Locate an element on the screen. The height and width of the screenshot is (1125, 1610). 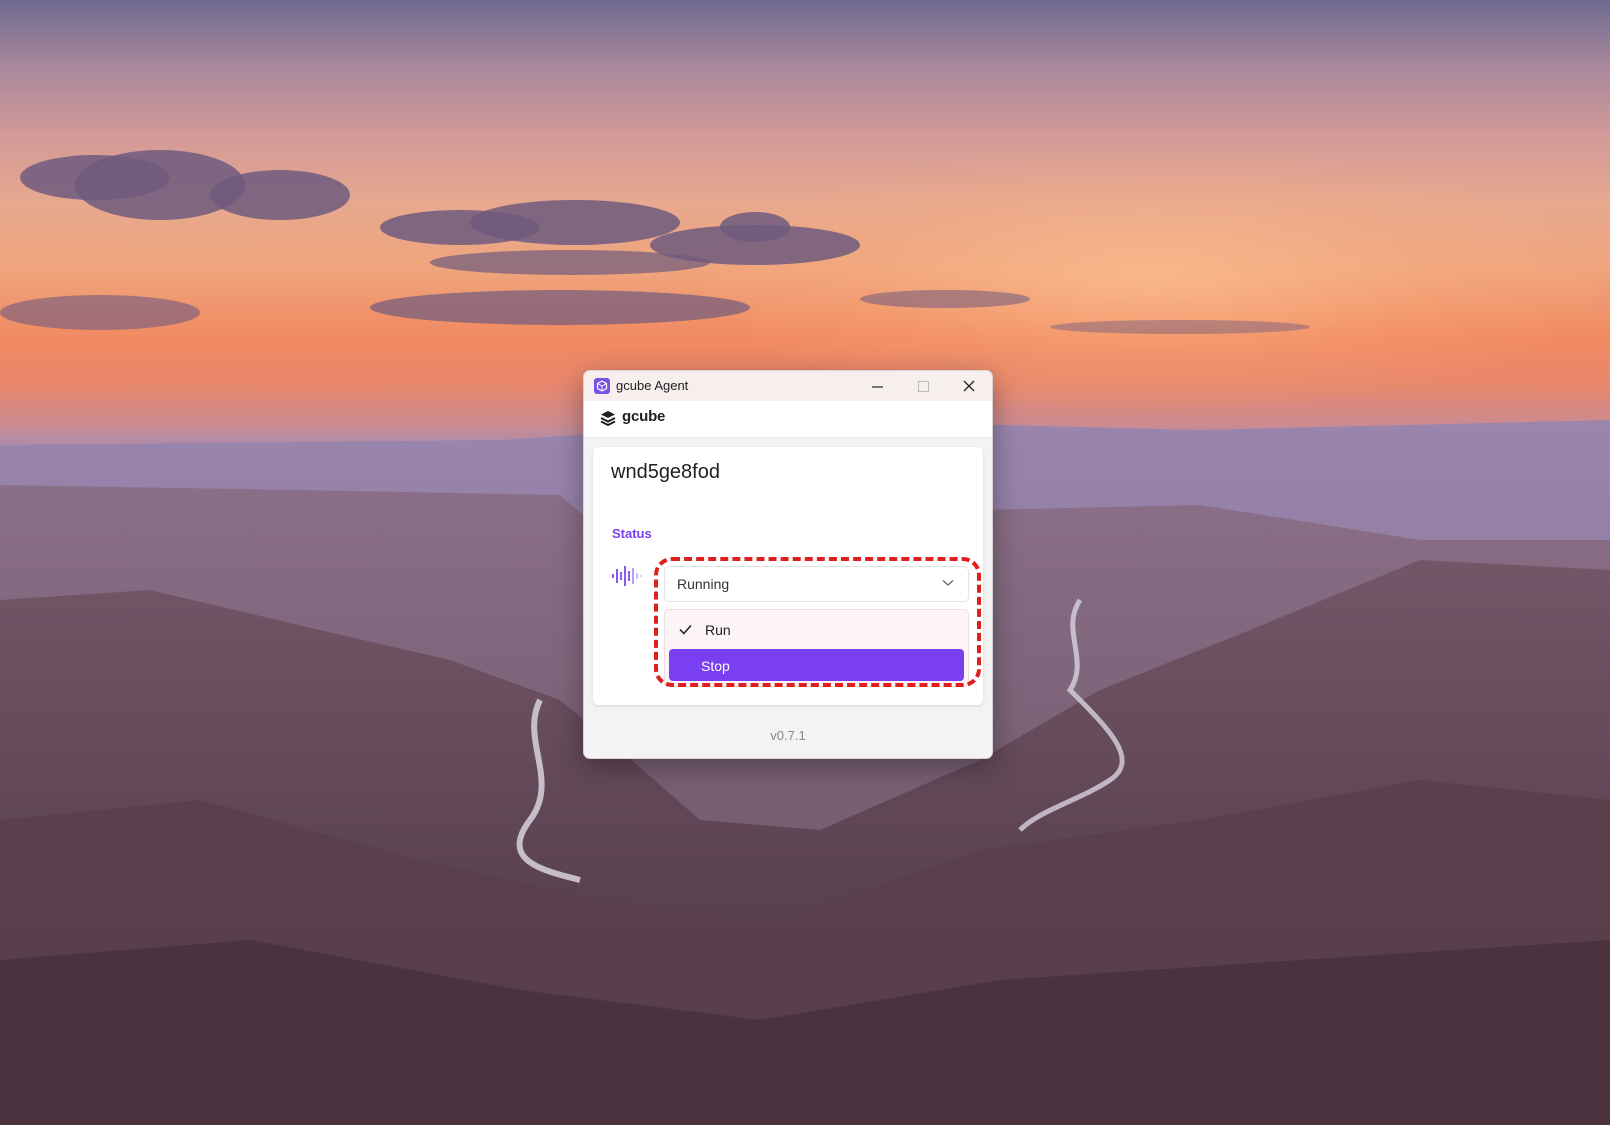
option-stop-label: Stop is located at coordinates (715, 666).